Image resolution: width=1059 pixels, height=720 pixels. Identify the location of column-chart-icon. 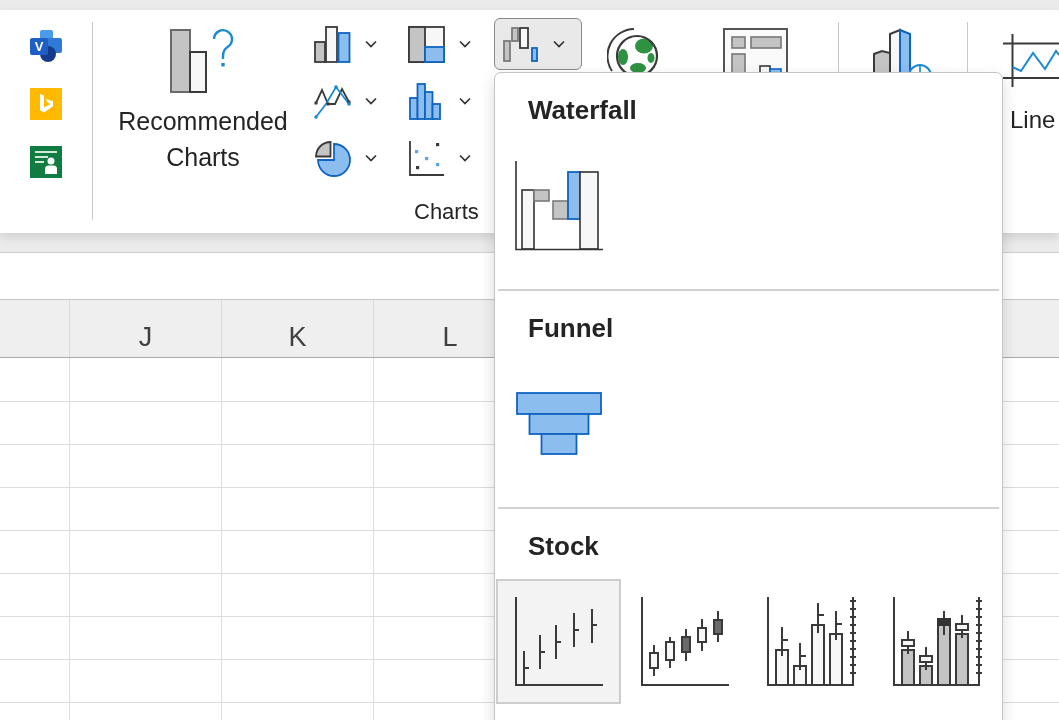
(332, 44).